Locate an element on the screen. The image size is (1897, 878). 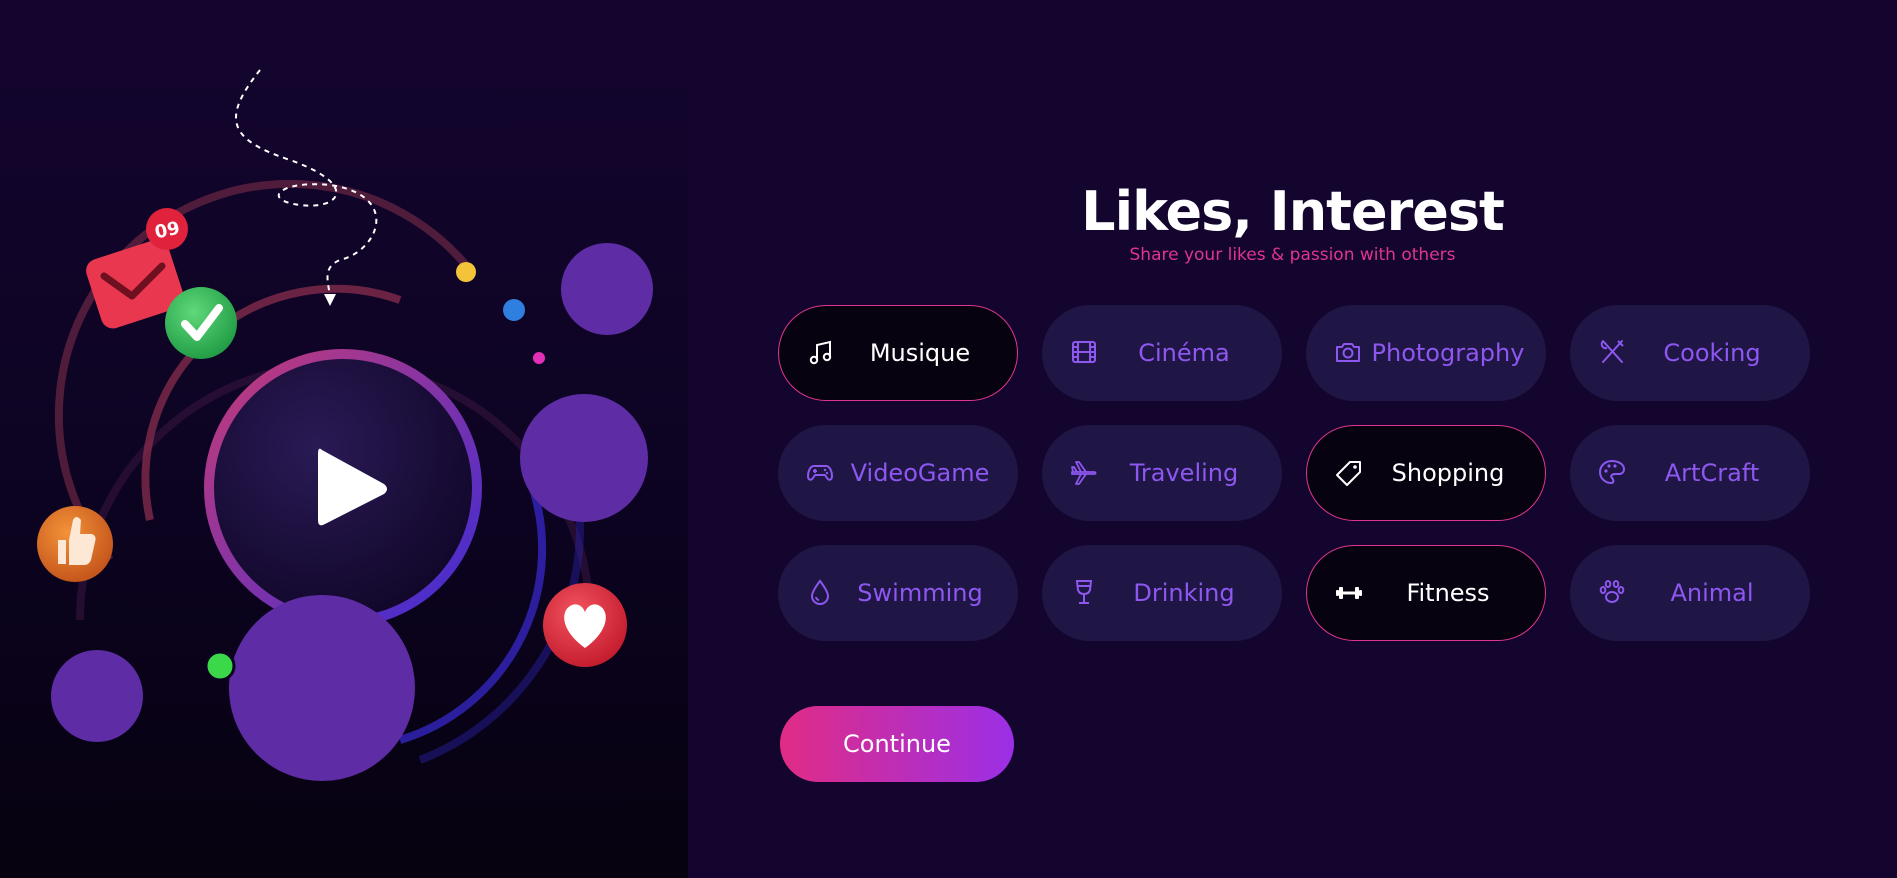
interest-label: Fitness is located at coordinates (1448, 593).